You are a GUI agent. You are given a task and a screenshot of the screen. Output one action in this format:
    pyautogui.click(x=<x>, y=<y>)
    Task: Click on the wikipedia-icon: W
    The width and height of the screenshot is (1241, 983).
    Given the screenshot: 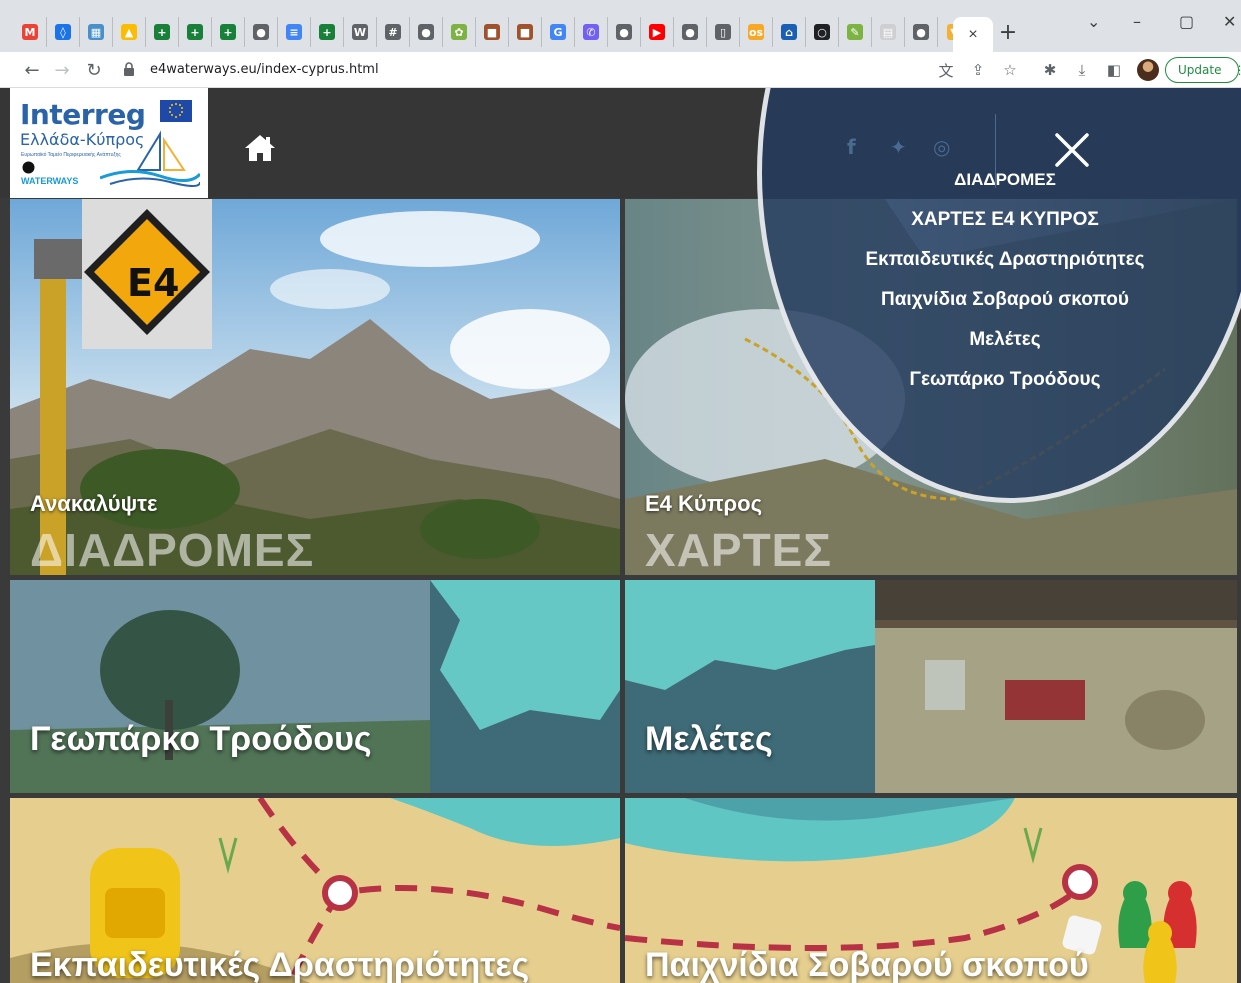 What is the action you would take?
    pyautogui.click(x=360, y=32)
    